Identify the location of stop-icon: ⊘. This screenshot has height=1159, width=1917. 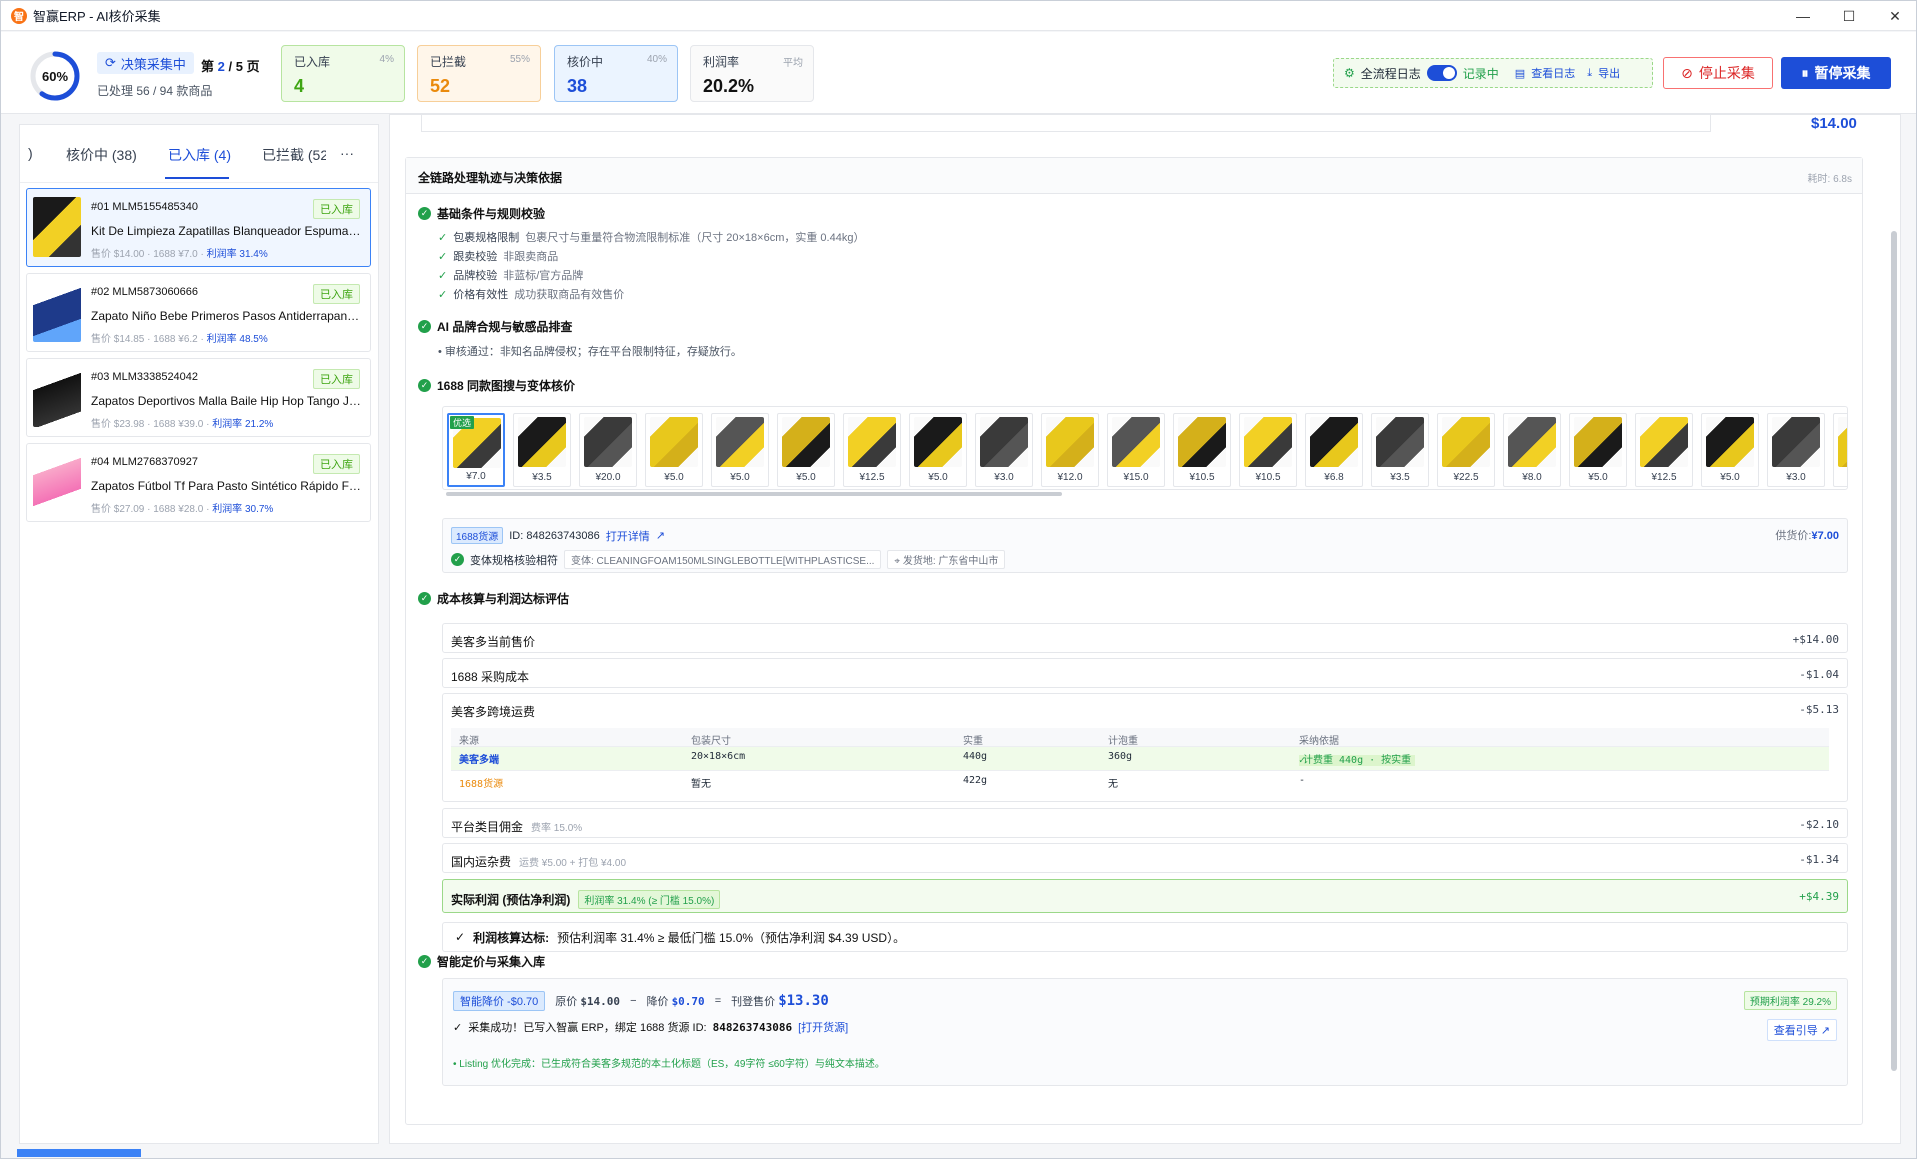
(1687, 72).